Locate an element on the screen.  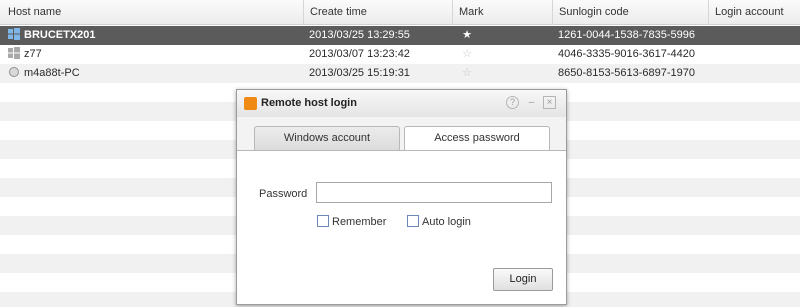
column-header-host-name: Host name is located at coordinates (151, 12).